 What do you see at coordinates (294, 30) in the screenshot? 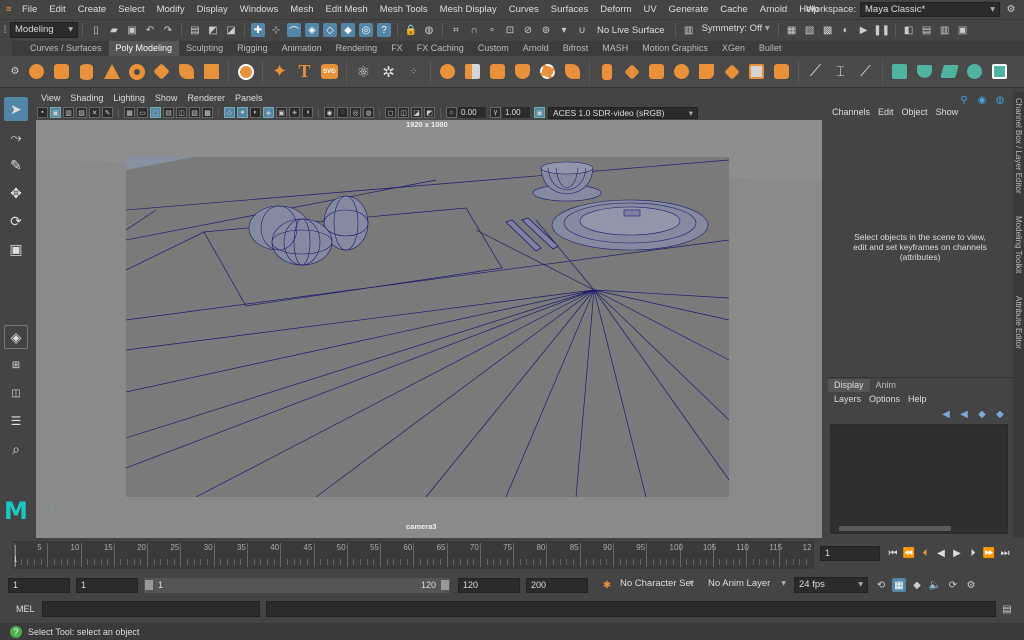
I see `select-by-curve-icon: ⌒` at bounding box center [294, 30].